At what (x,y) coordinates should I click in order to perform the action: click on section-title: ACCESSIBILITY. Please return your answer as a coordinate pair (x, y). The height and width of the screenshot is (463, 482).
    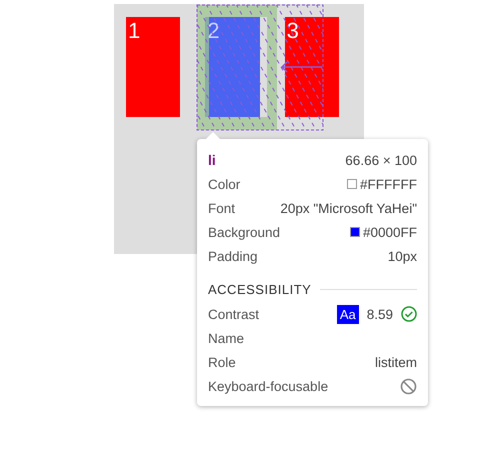
    Looking at the image, I should click on (260, 289).